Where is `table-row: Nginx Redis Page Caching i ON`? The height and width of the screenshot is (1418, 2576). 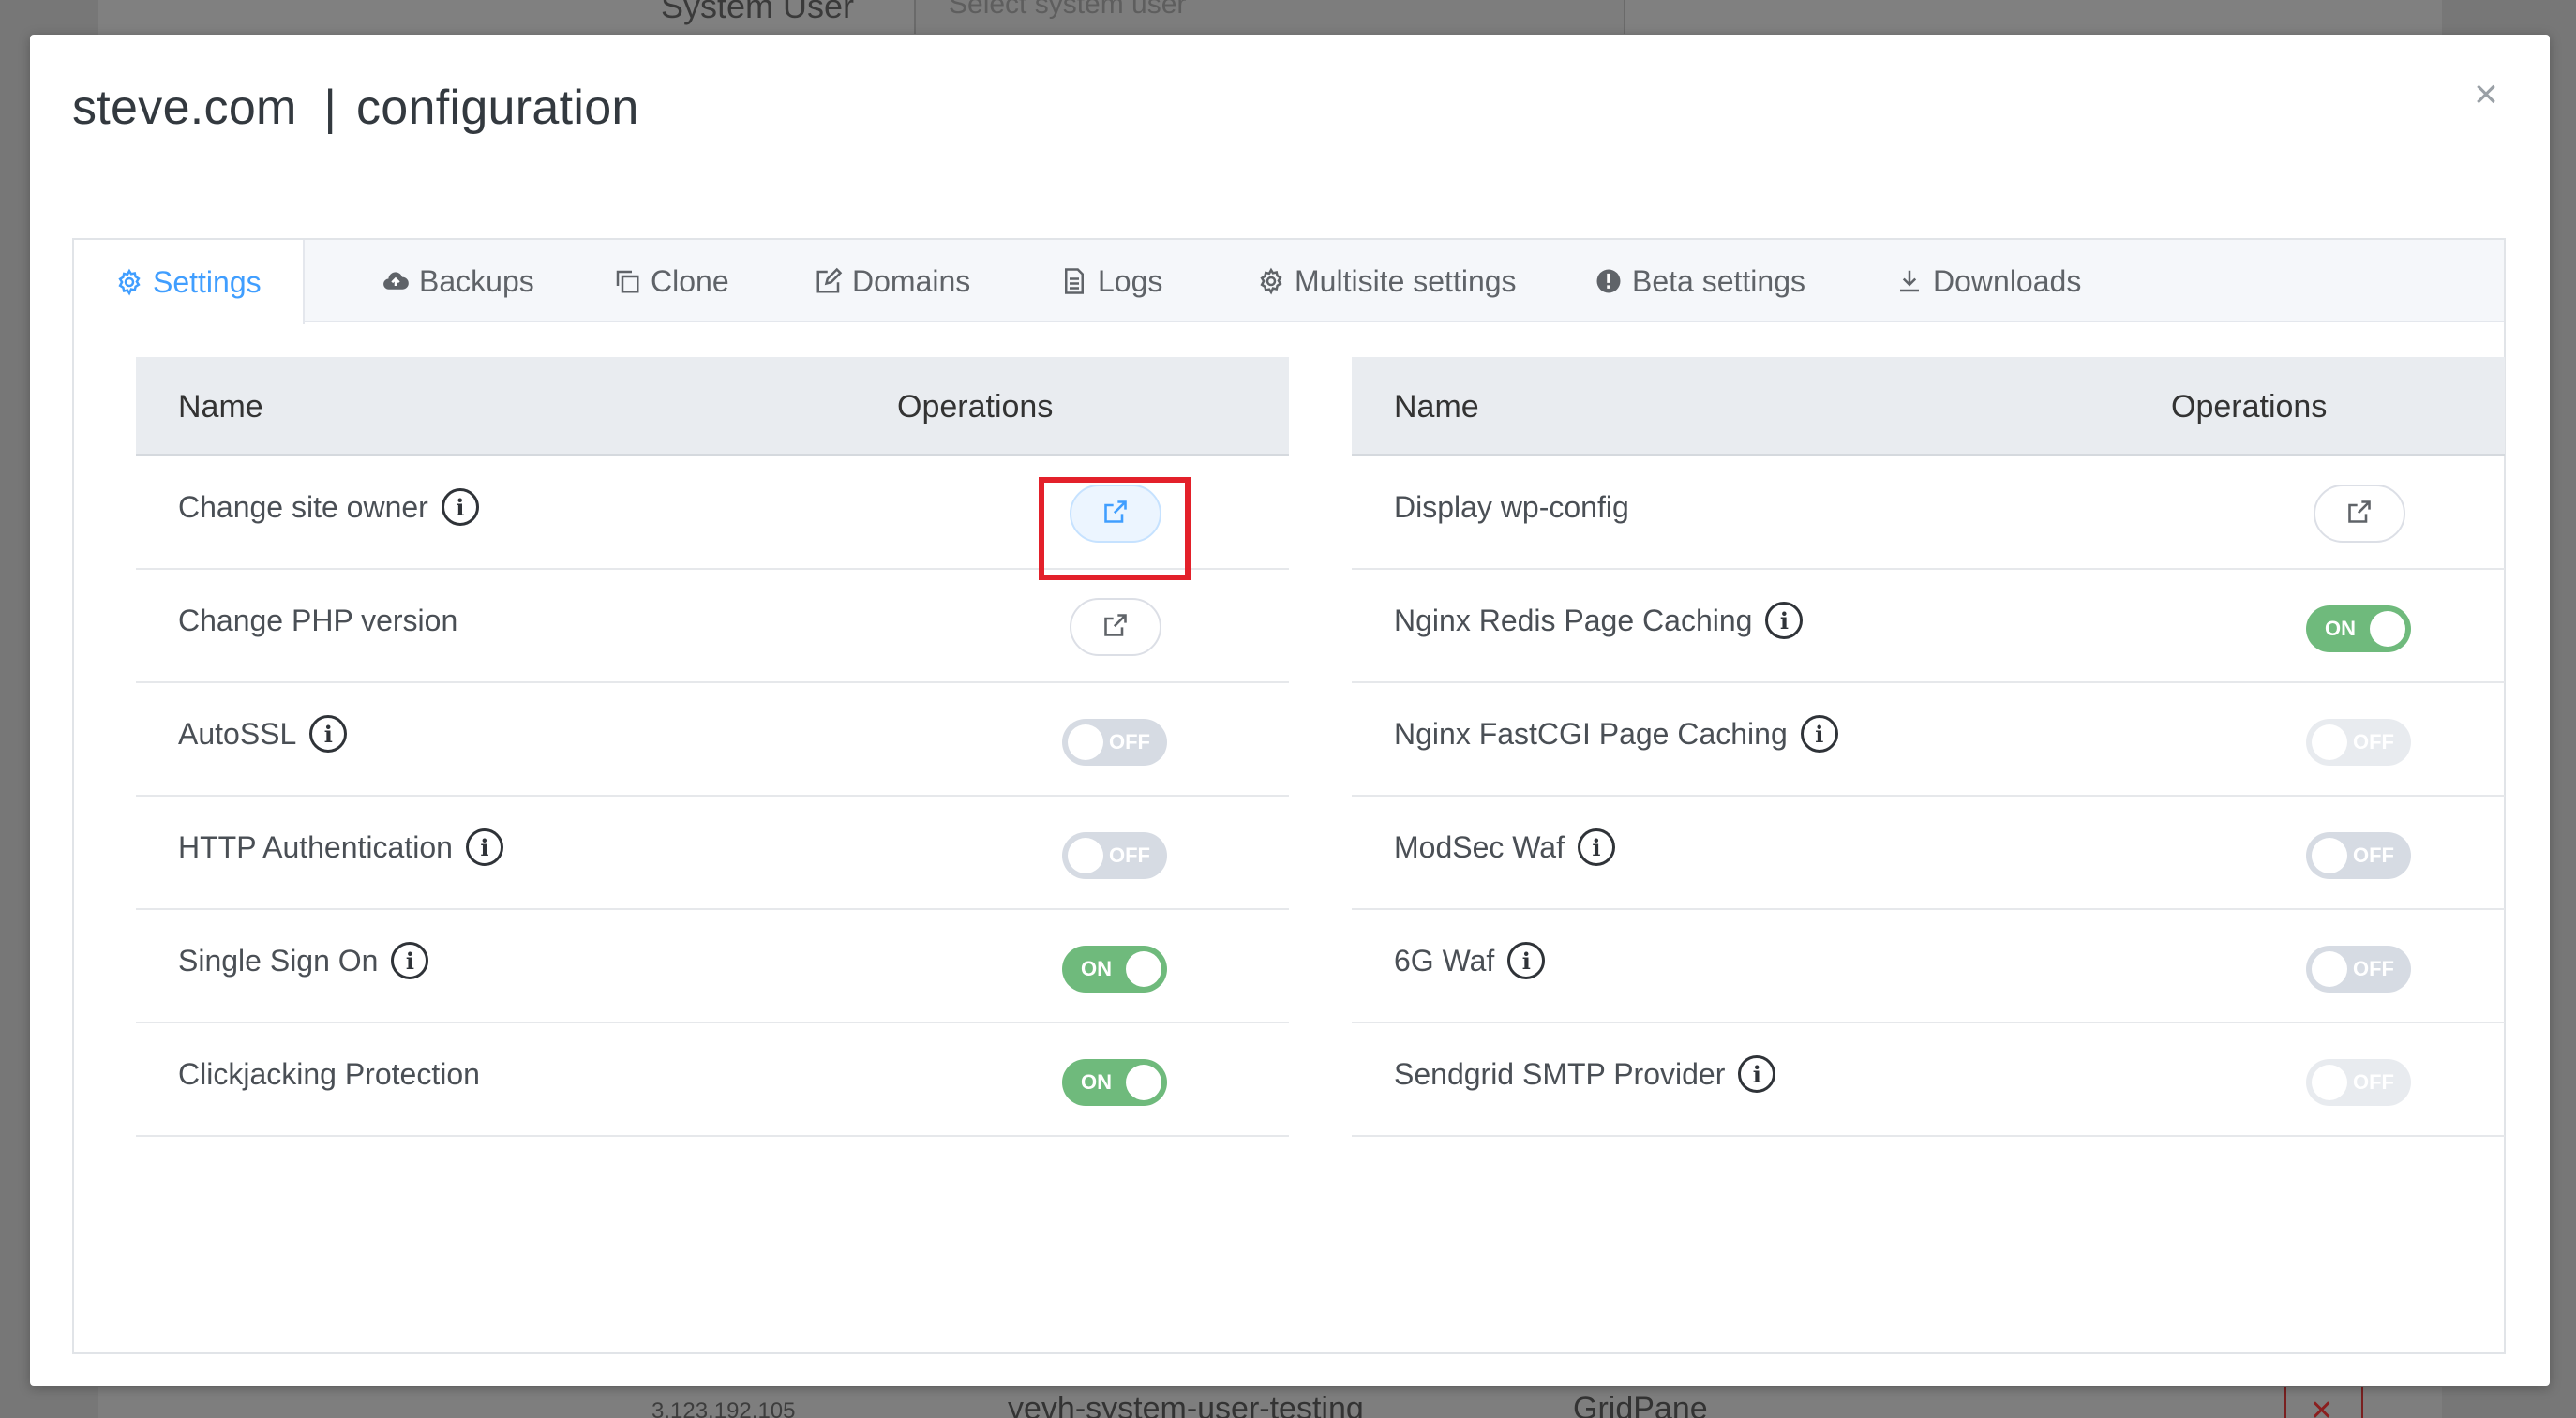 table-row: Nginx Redis Page Caching i ON is located at coordinates (1928, 626).